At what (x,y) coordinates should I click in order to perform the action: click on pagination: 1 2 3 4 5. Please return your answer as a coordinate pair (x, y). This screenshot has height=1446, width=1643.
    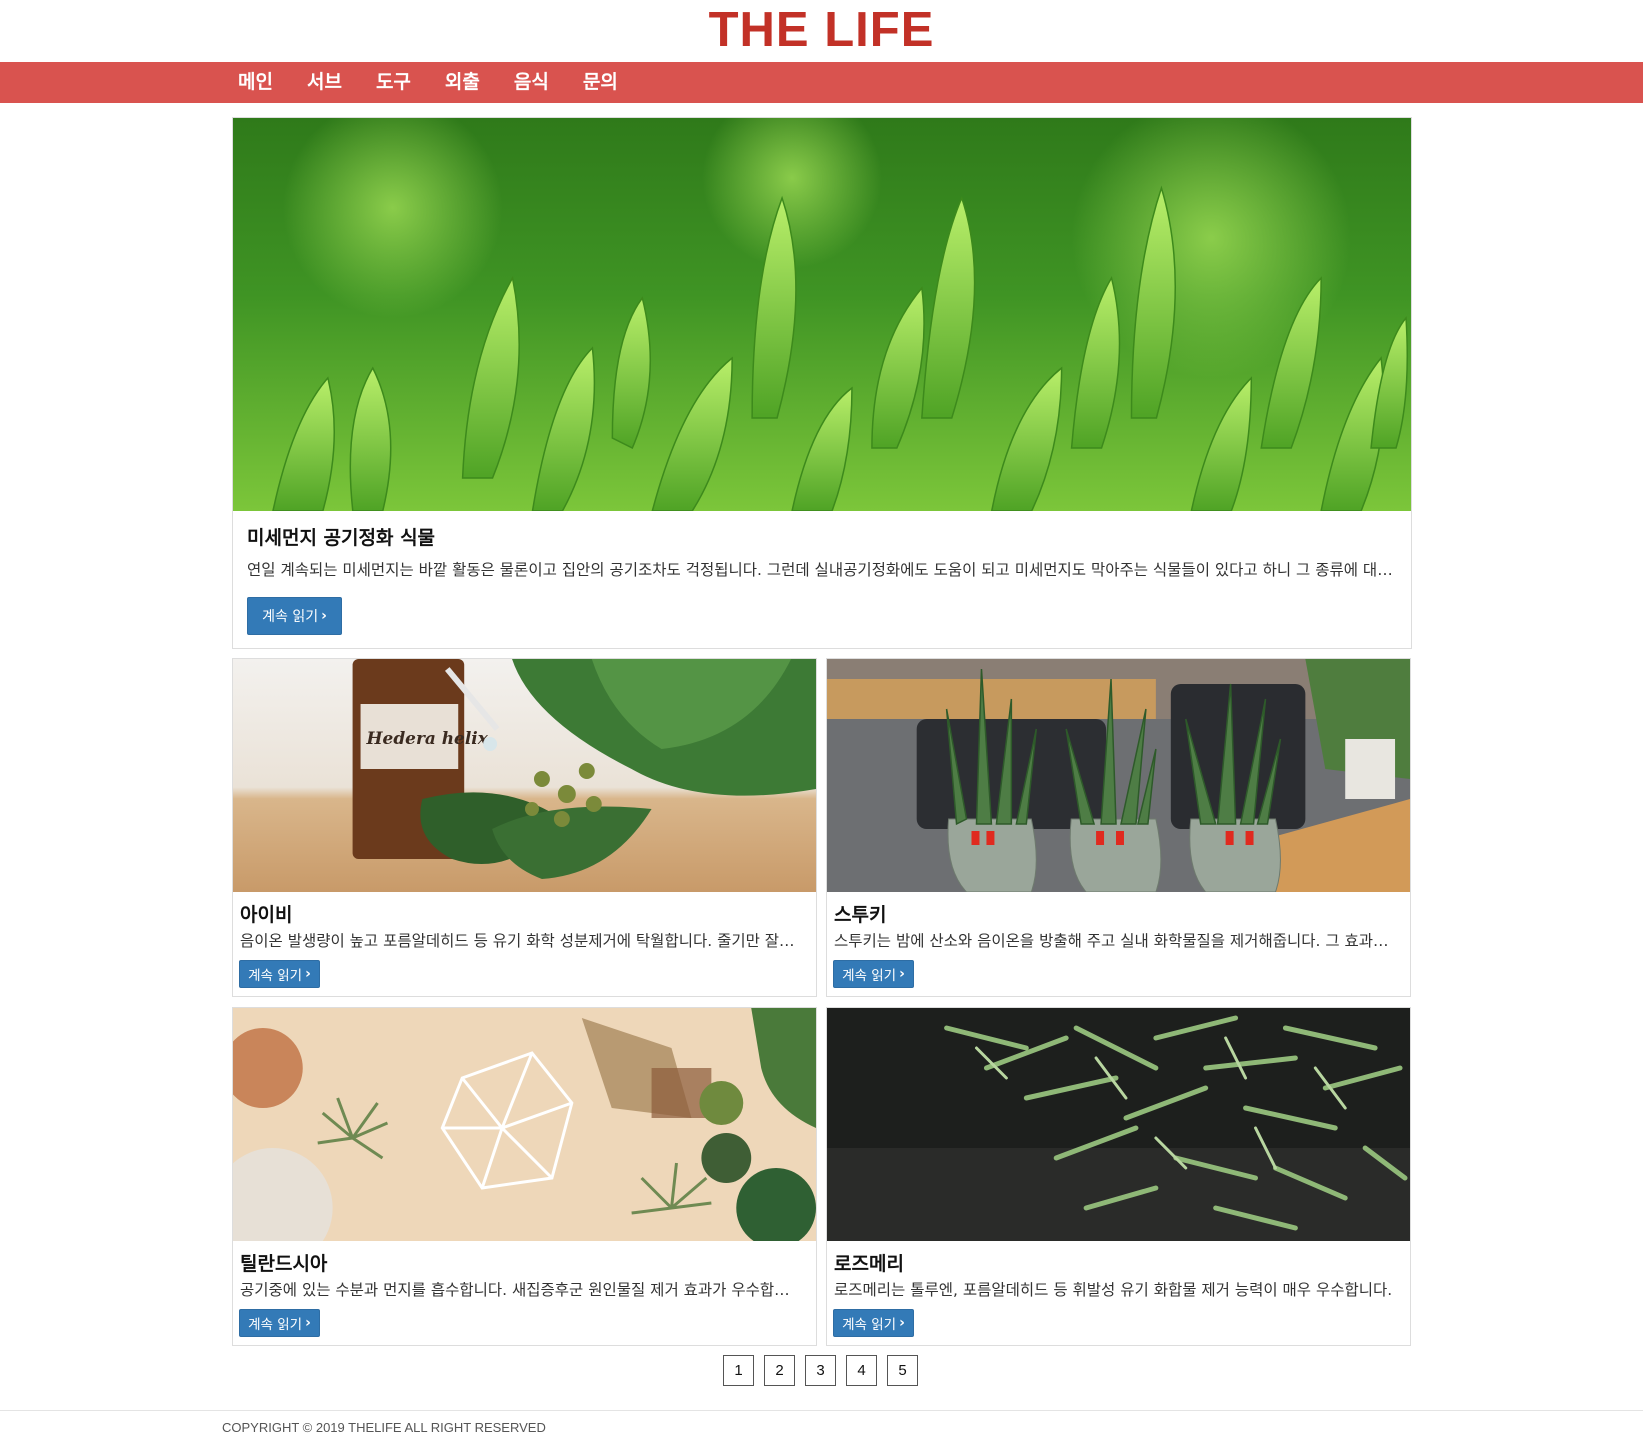
    Looking at the image, I should click on (825, 1370).